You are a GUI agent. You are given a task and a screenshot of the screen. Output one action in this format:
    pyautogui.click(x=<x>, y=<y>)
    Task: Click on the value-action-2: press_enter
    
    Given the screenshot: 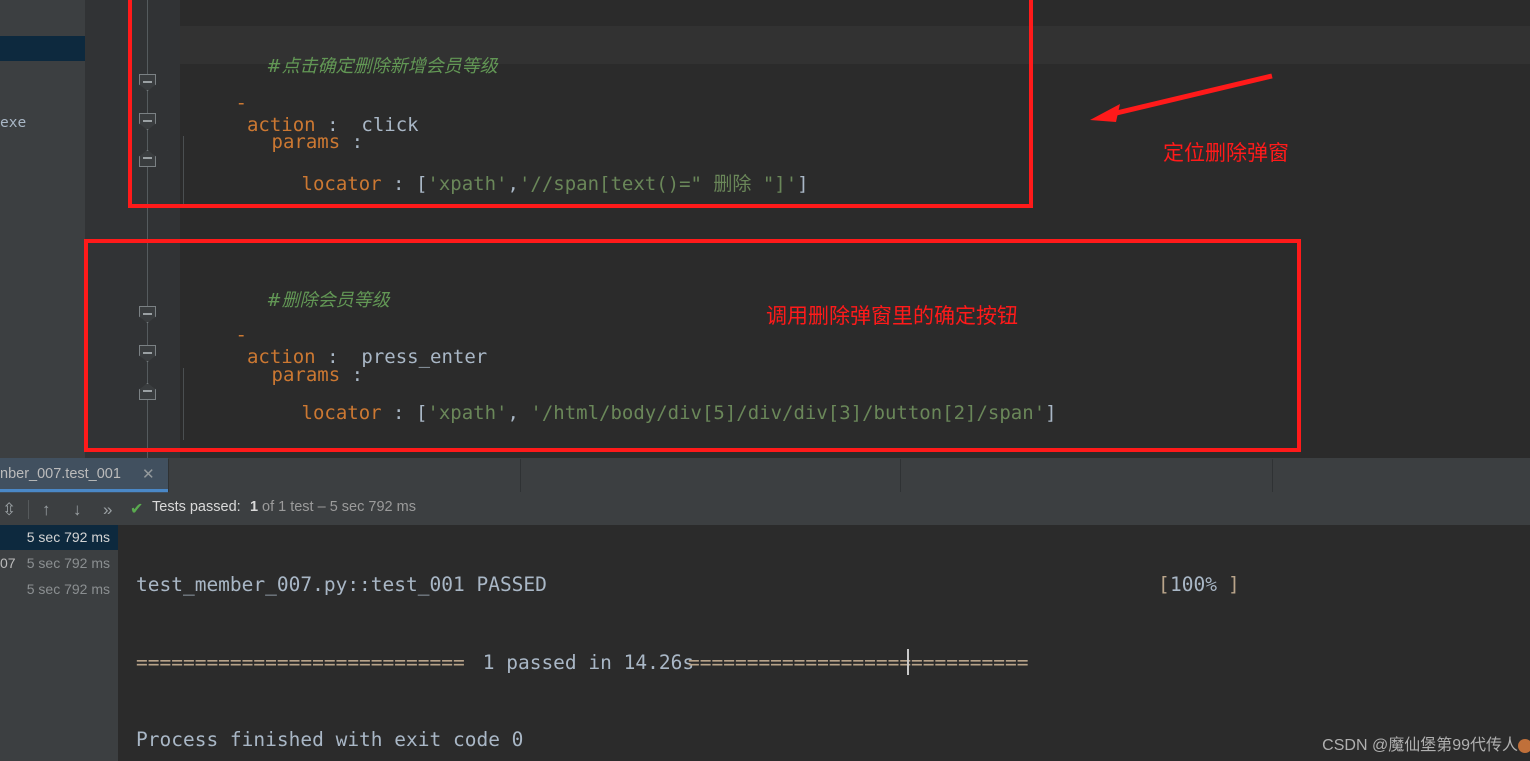 What is the action you would take?
    pyautogui.click(x=424, y=357)
    